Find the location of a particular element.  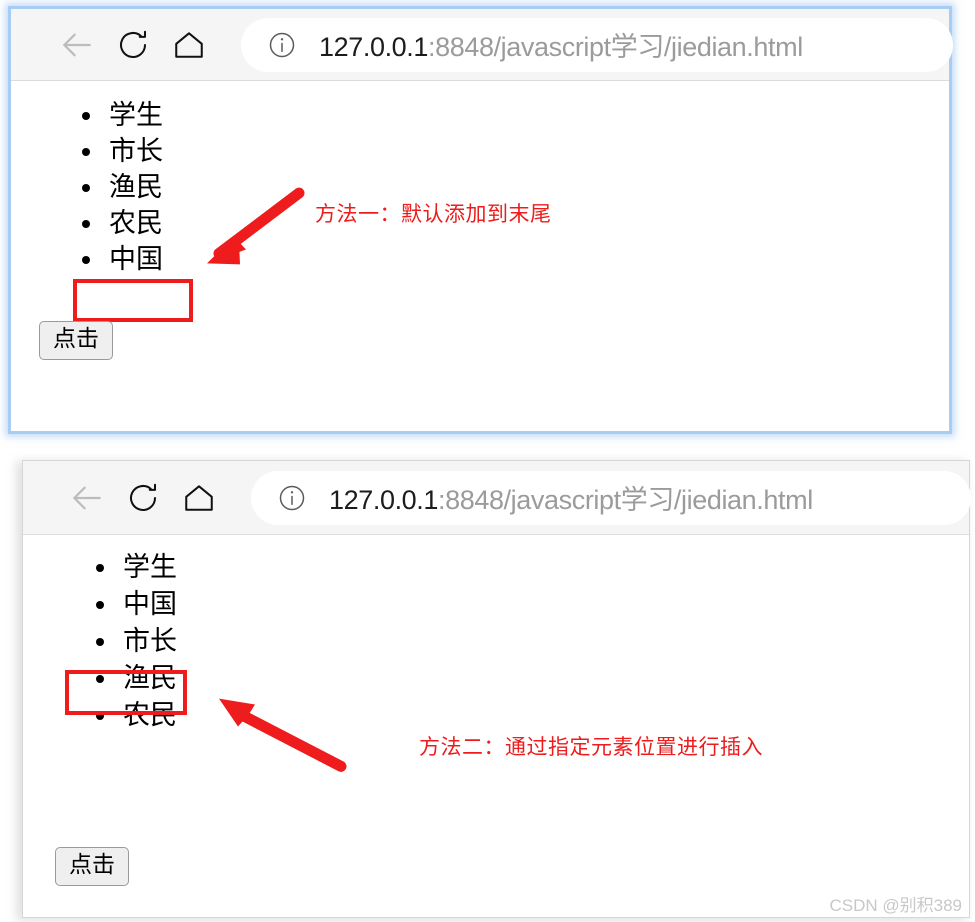

watermark: CSDN @别积389 is located at coordinates (895, 905).